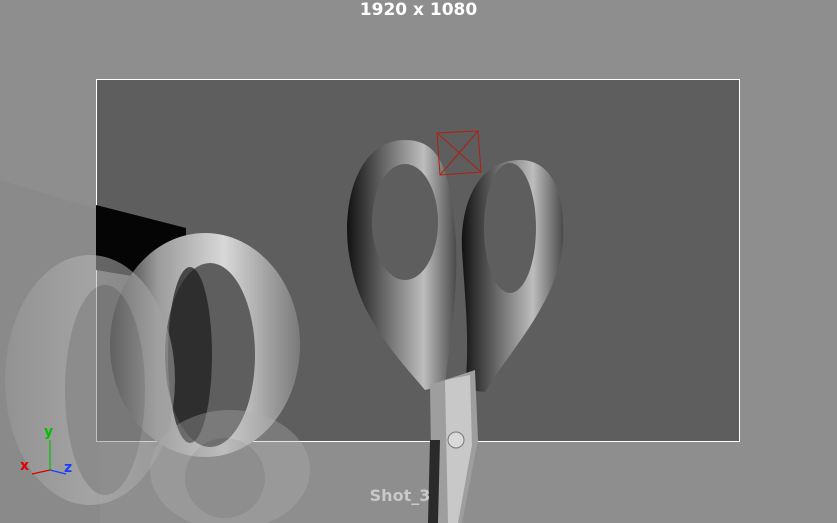 The height and width of the screenshot is (523, 837). I want to click on camera-name-label: Shot_3, so click(400, 495).